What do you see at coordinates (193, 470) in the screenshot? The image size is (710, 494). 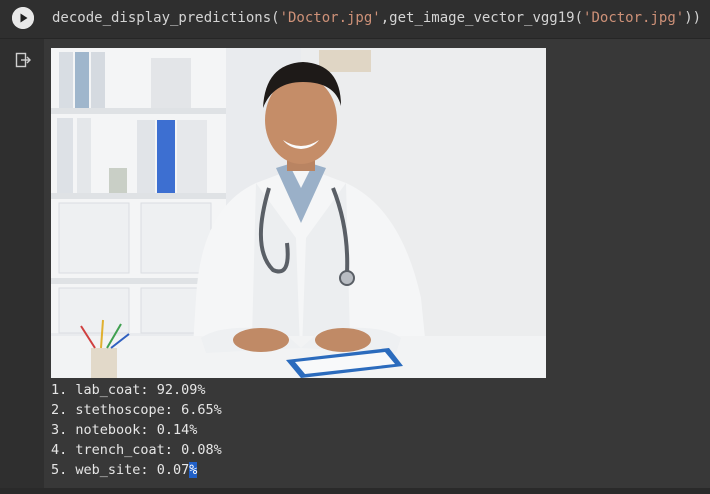 I see `text-selection: %` at bounding box center [193, 470].